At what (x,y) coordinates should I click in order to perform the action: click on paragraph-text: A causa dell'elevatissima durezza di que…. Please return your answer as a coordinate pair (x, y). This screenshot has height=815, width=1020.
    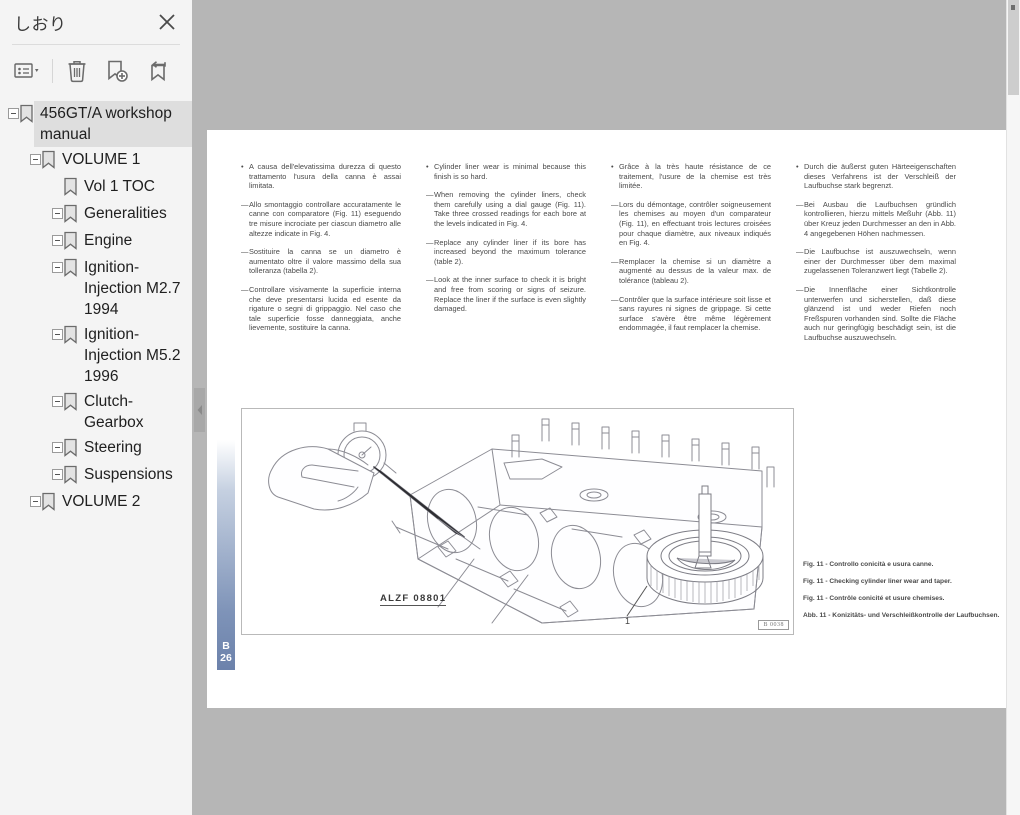
    Looking at the image, I should click on (325, 176).